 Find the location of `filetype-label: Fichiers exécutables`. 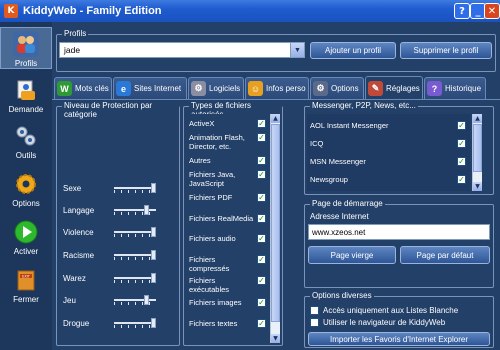

filetype-label: Fichiers exécutables is located at coordinates (209, 285).